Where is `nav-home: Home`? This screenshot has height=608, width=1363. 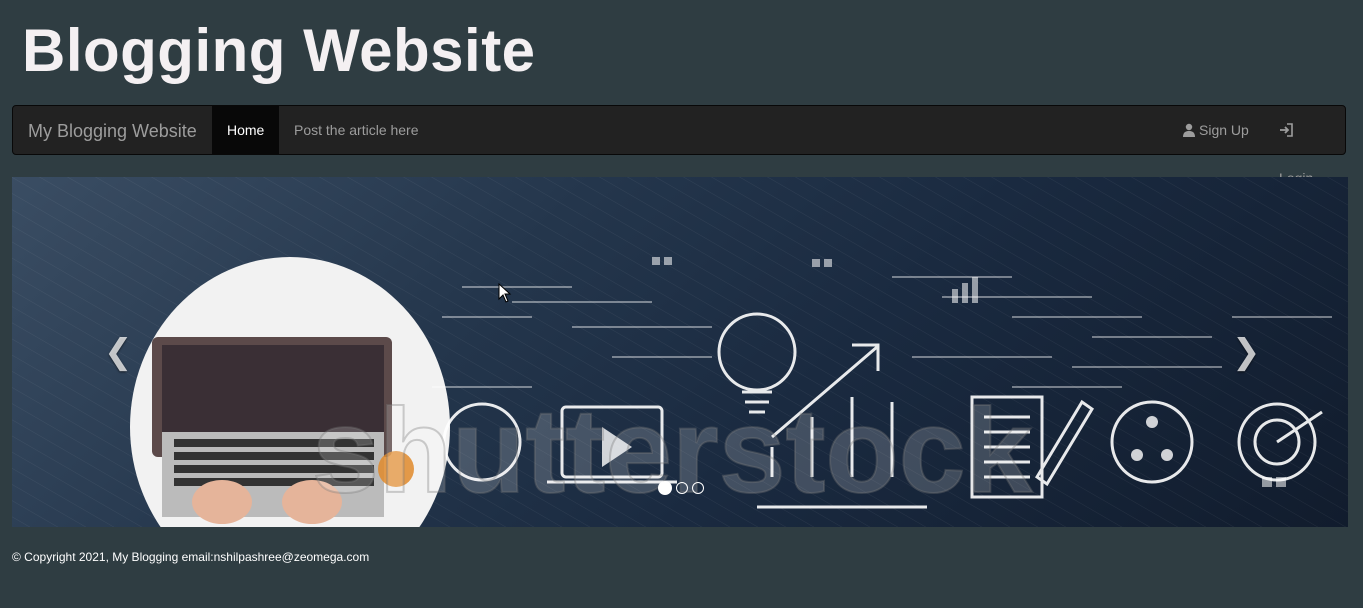
nav-home: Home is located at coordinates (246, 130).